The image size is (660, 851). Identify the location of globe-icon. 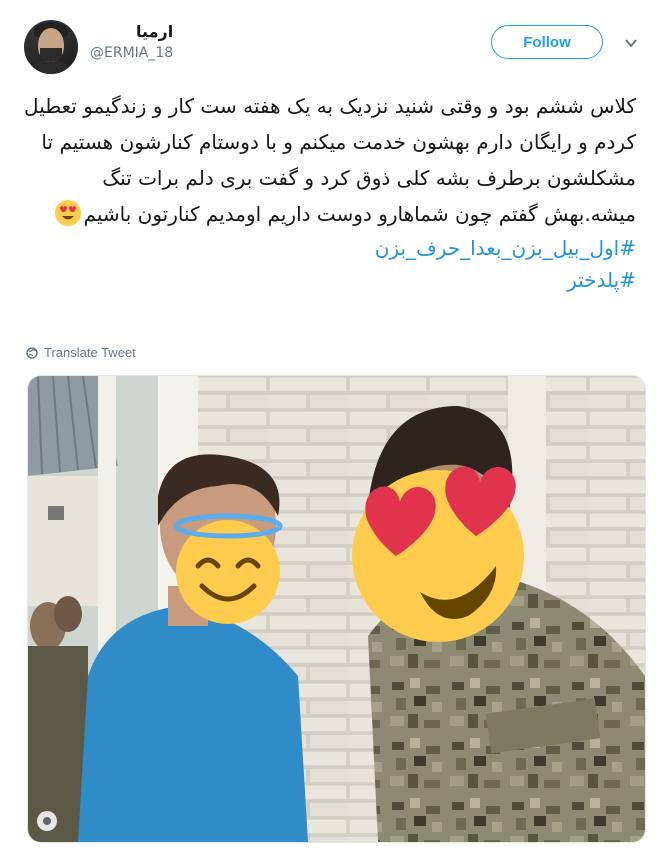
(32, 352).